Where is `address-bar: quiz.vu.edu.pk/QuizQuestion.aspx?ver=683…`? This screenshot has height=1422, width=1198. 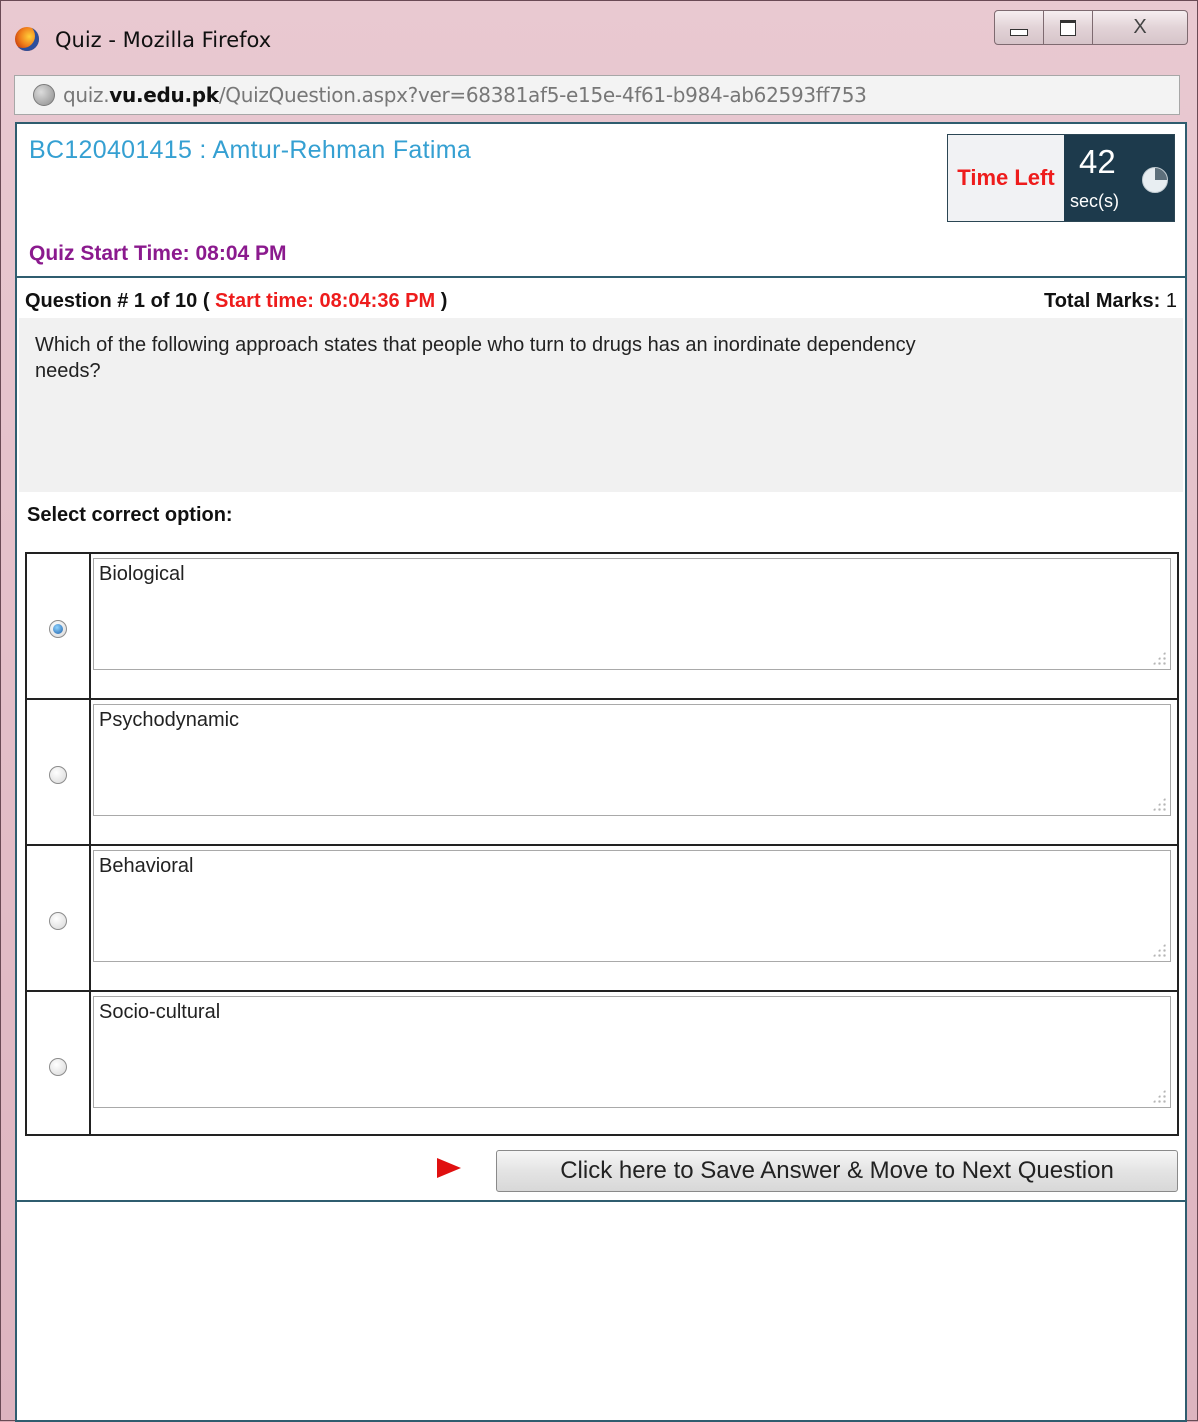 address-bar: quiz.vu.edu.pk/QuizQuestion.aspx?ver=683… is located at coordinates (597, 95).